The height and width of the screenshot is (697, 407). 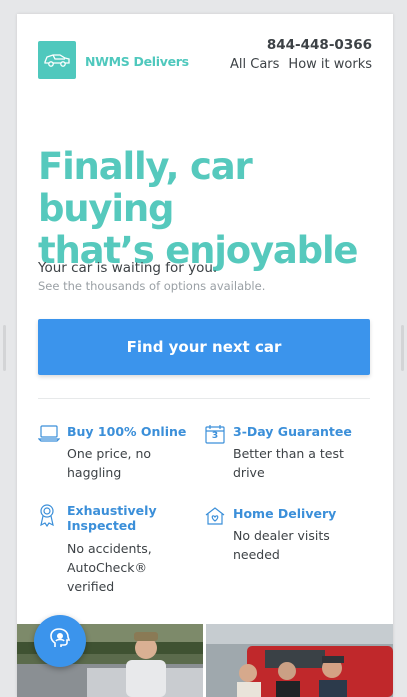 I want to click on section-divider, so click(x=204, y=398).